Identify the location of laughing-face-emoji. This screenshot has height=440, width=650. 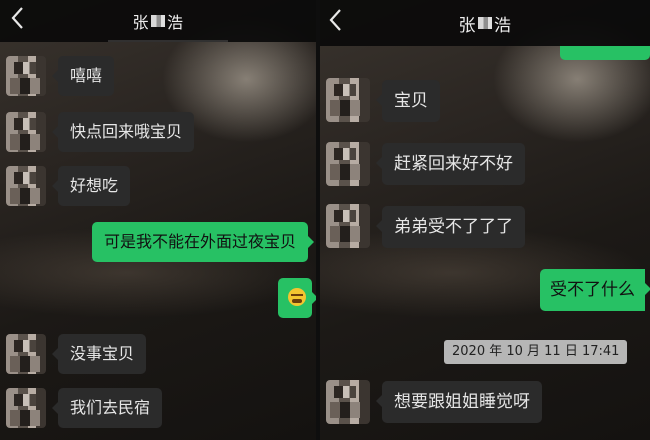
(297, 297).